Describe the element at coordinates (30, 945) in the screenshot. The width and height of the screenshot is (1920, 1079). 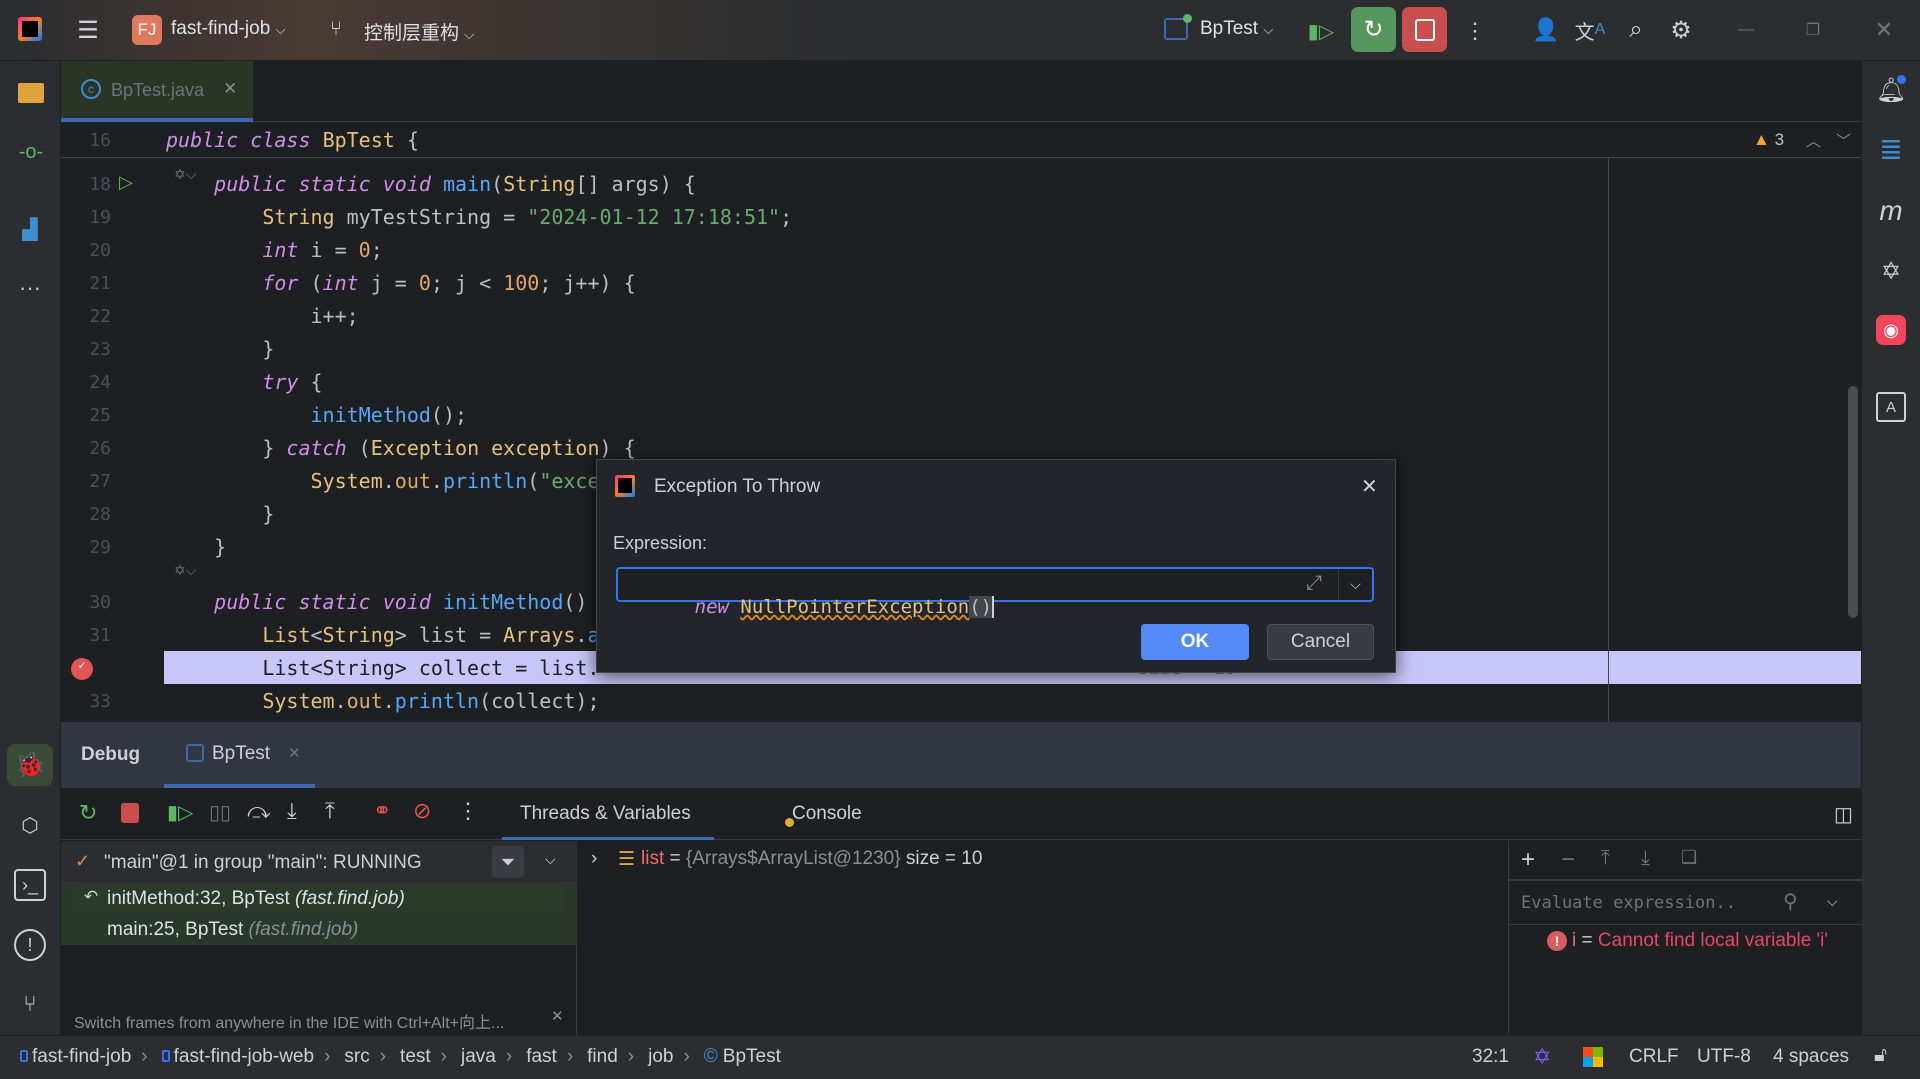
I see `problems-icon: !` at that location.